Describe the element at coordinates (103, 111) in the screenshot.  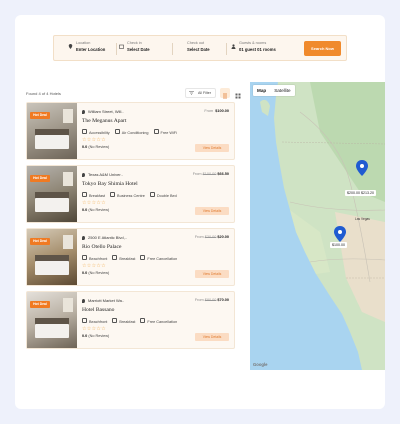
I see `hotel-address: William Street, Will..` at that location.